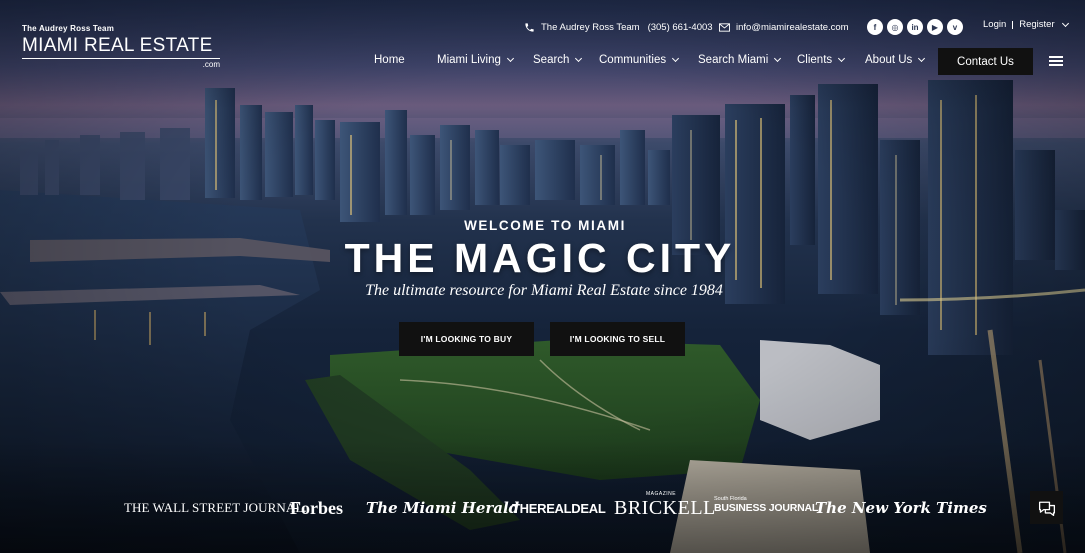 The height and width of the screenshot is (553, 1085). Describe the element at coordinates (1036, 24) in the screenshot. I see `register-link: Register` at that location.